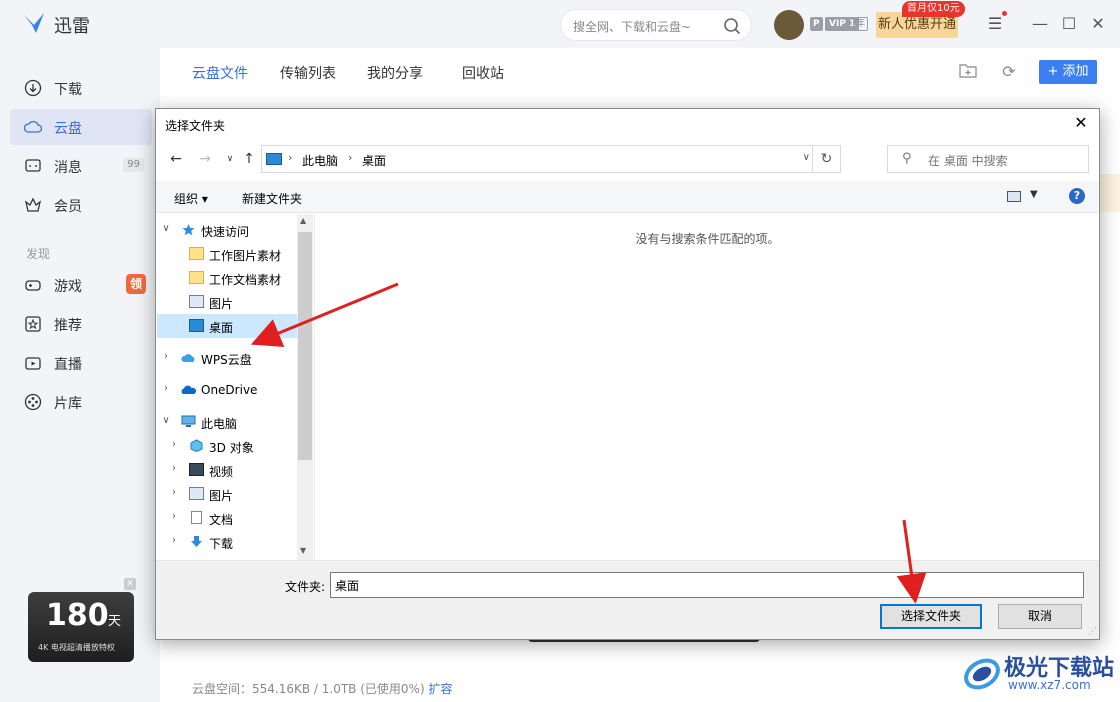  What do you see at coordinates (33, 285) in the screenshot?
I see `gamepad-icon` at bounding box center [33, 285].